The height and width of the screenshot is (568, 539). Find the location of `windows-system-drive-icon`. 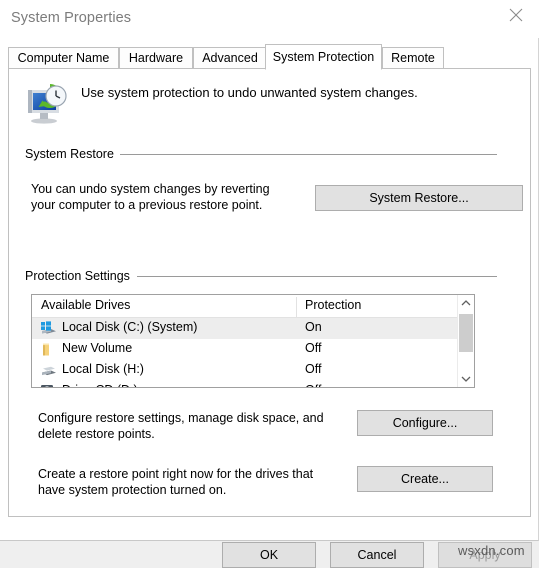

windows-system-drive-icon is located at coordinates (48, 327).